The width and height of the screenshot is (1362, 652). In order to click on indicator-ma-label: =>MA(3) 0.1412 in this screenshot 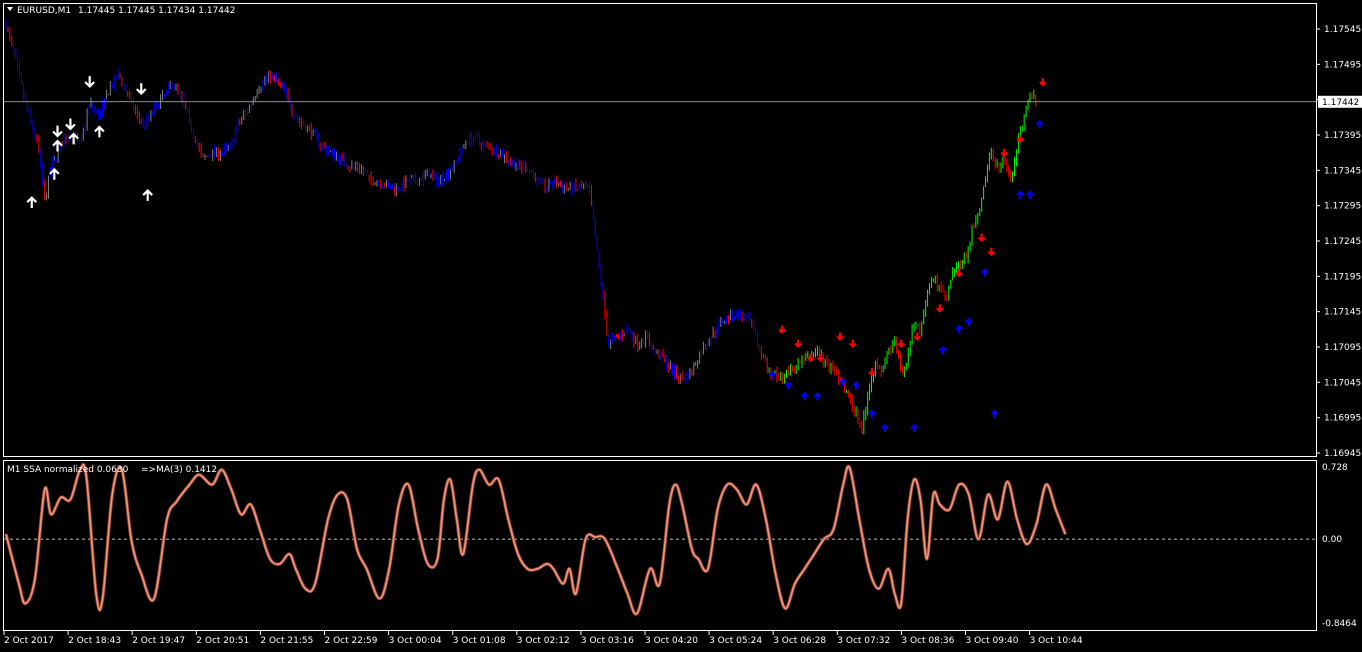, I will do `click(179, 470)`.